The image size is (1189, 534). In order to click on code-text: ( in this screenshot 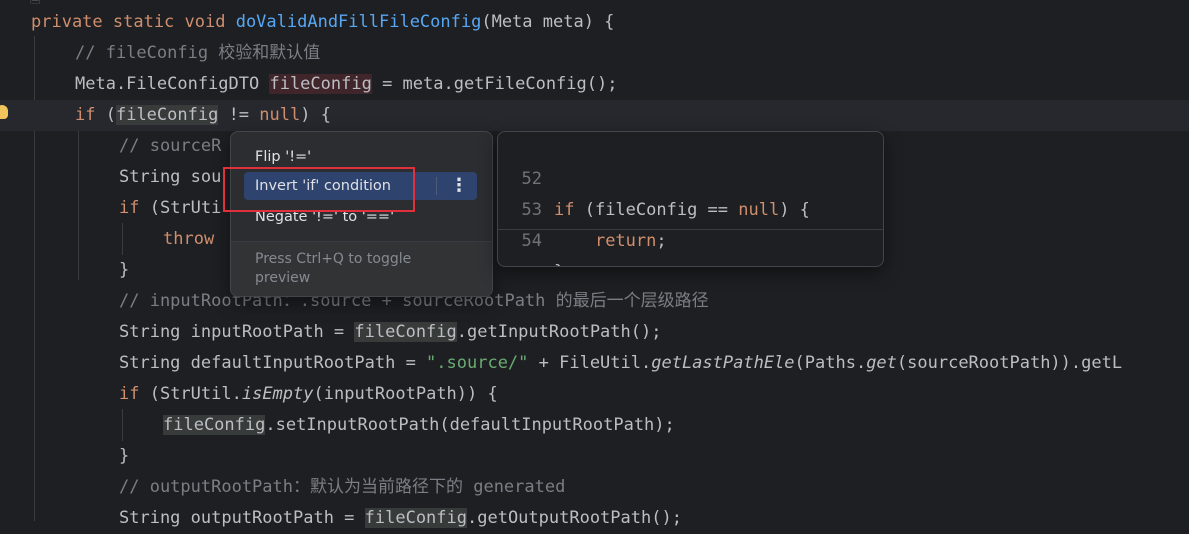, I will do `click(105, 115)`.